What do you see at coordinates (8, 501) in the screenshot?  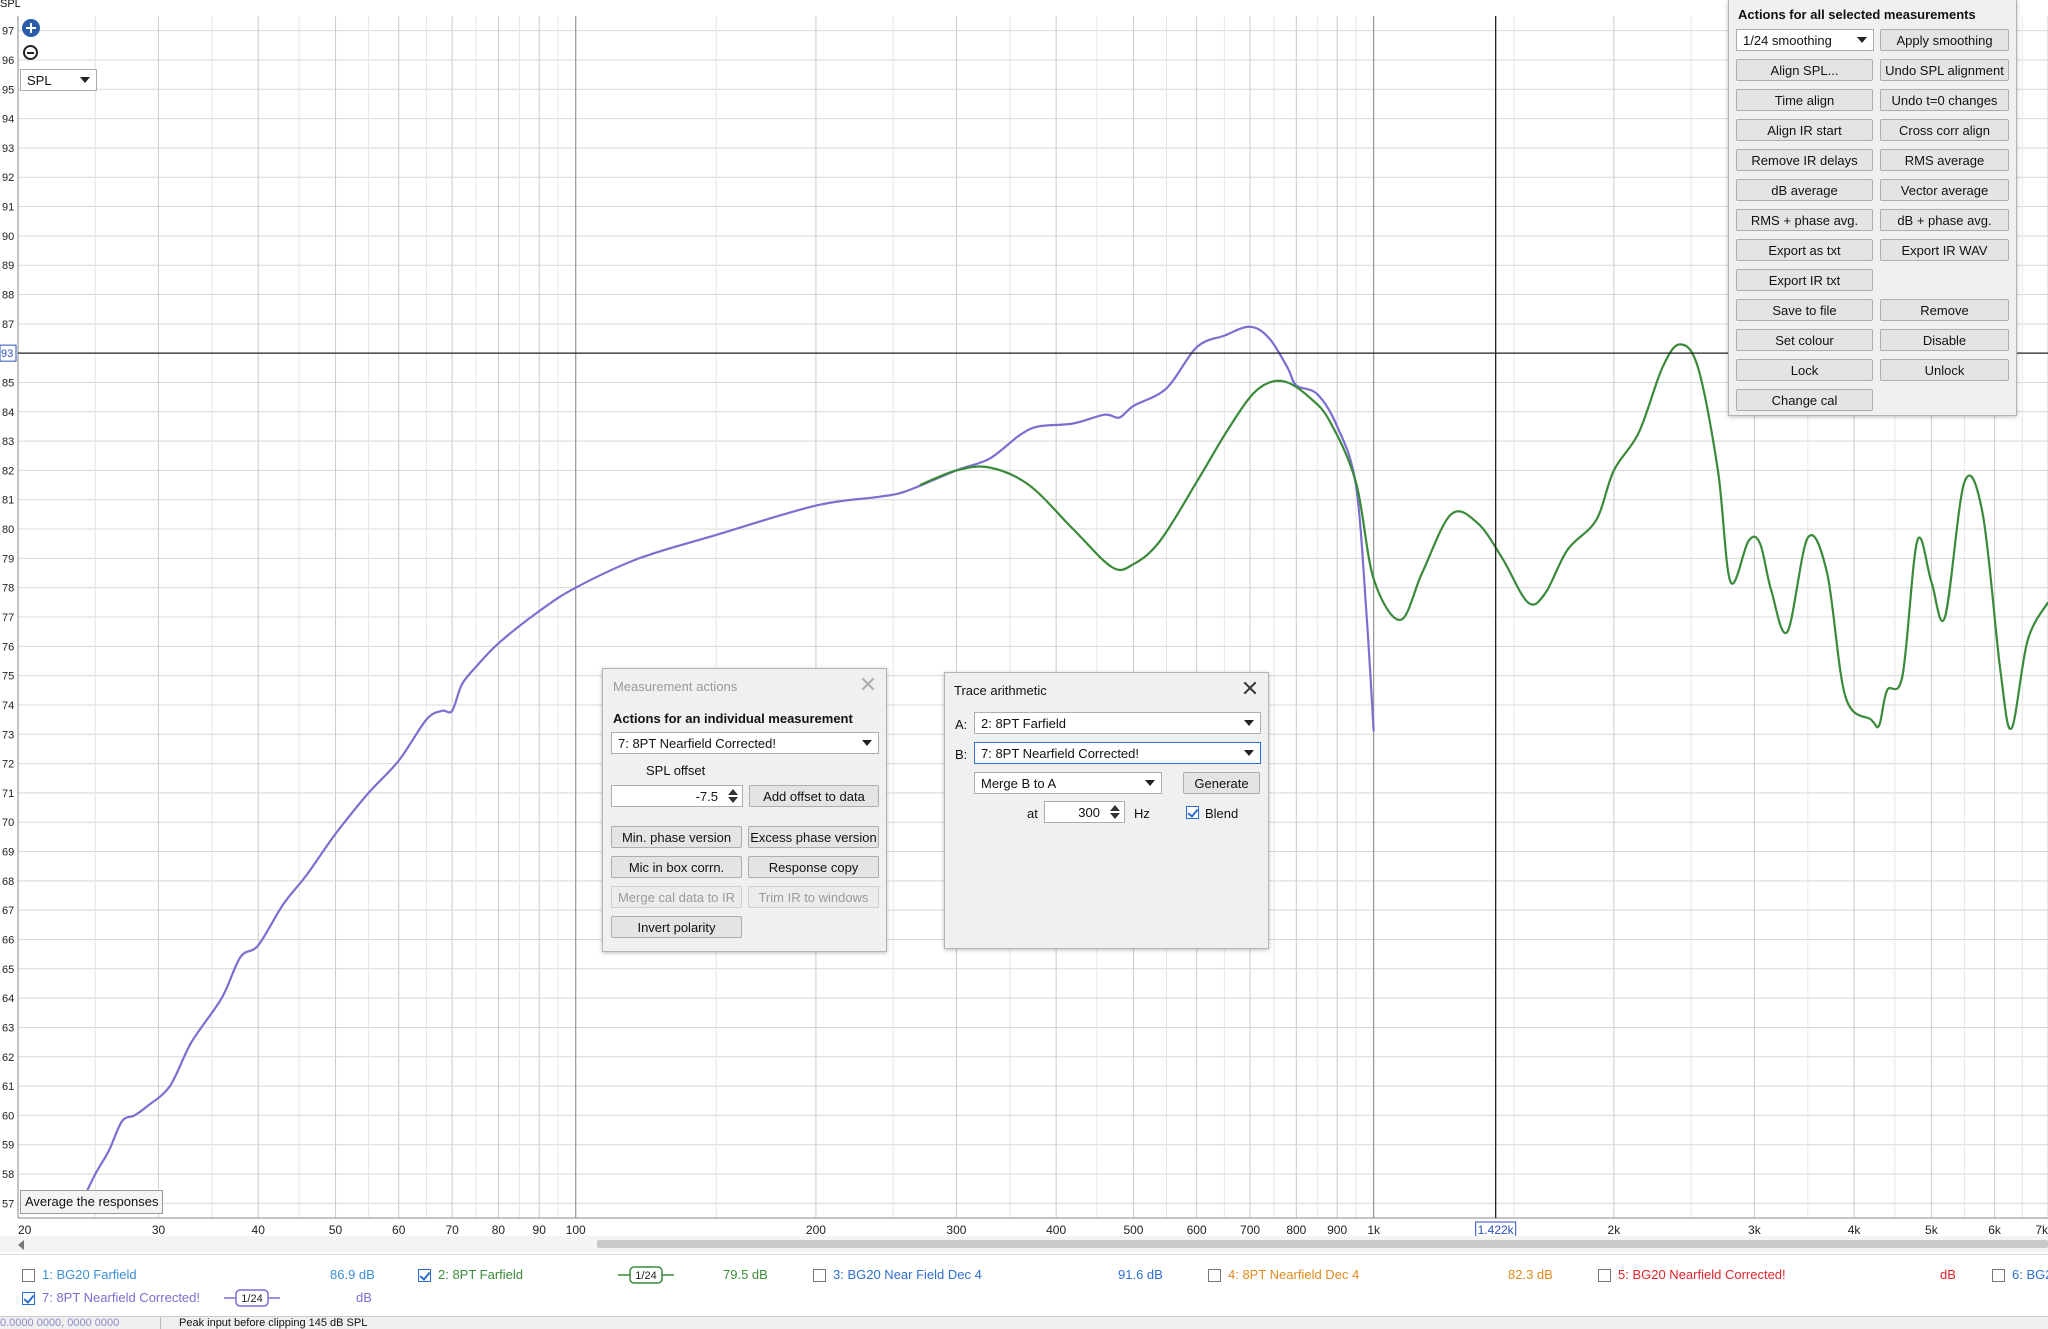 I see `y-tick-label: 81` at bounding box center [8, 501].